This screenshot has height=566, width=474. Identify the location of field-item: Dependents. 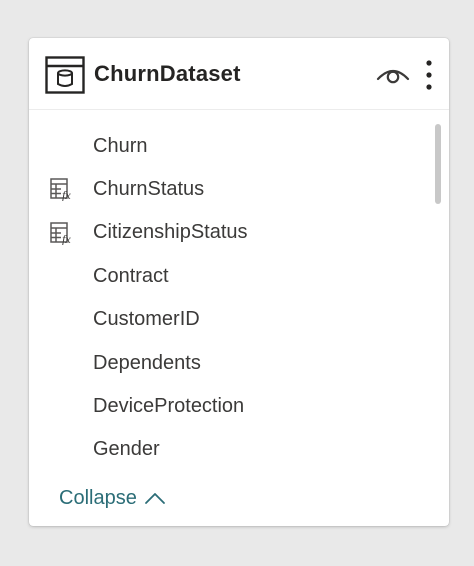
(229, 362).